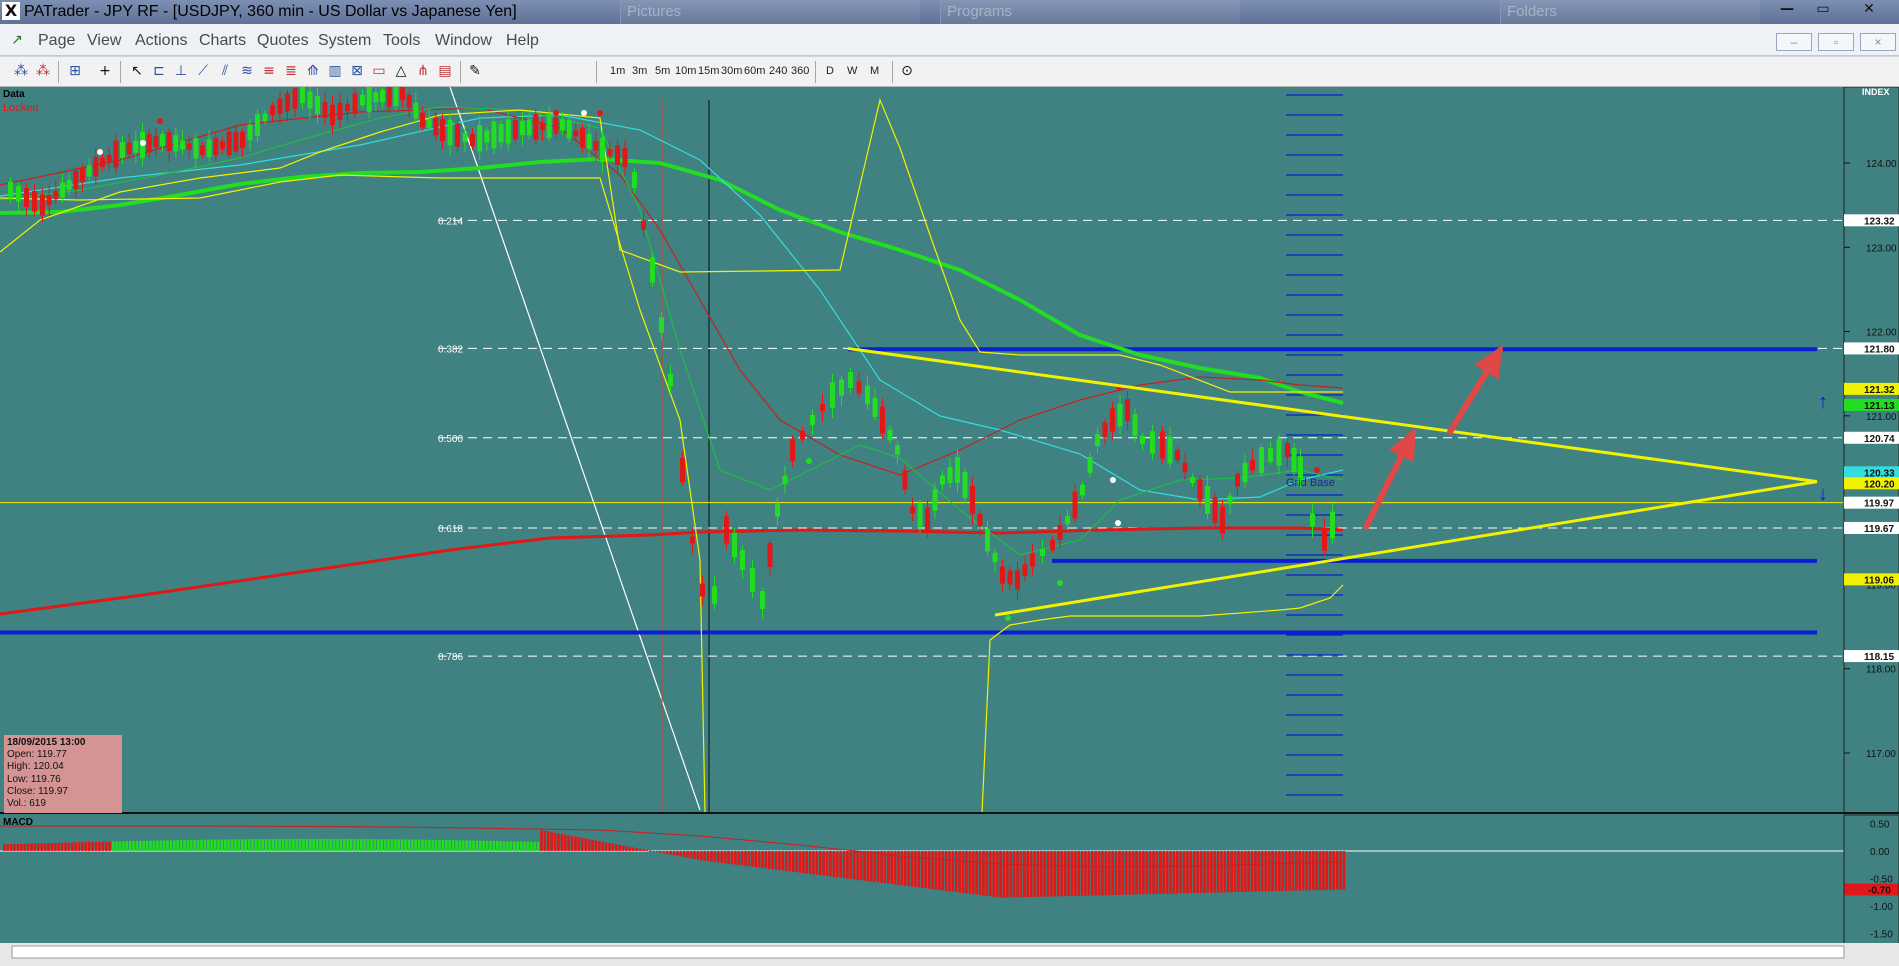 The image size is (1899, 966). I want to click on period-monthly: M, so click(874, 71).